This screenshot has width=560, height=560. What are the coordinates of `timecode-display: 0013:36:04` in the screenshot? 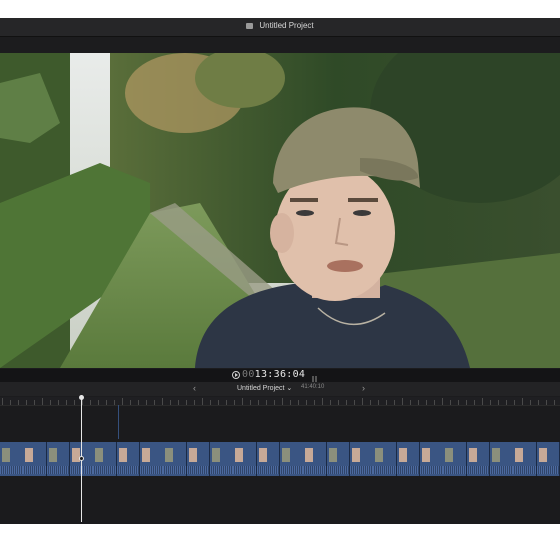 It's located at (273, 374).